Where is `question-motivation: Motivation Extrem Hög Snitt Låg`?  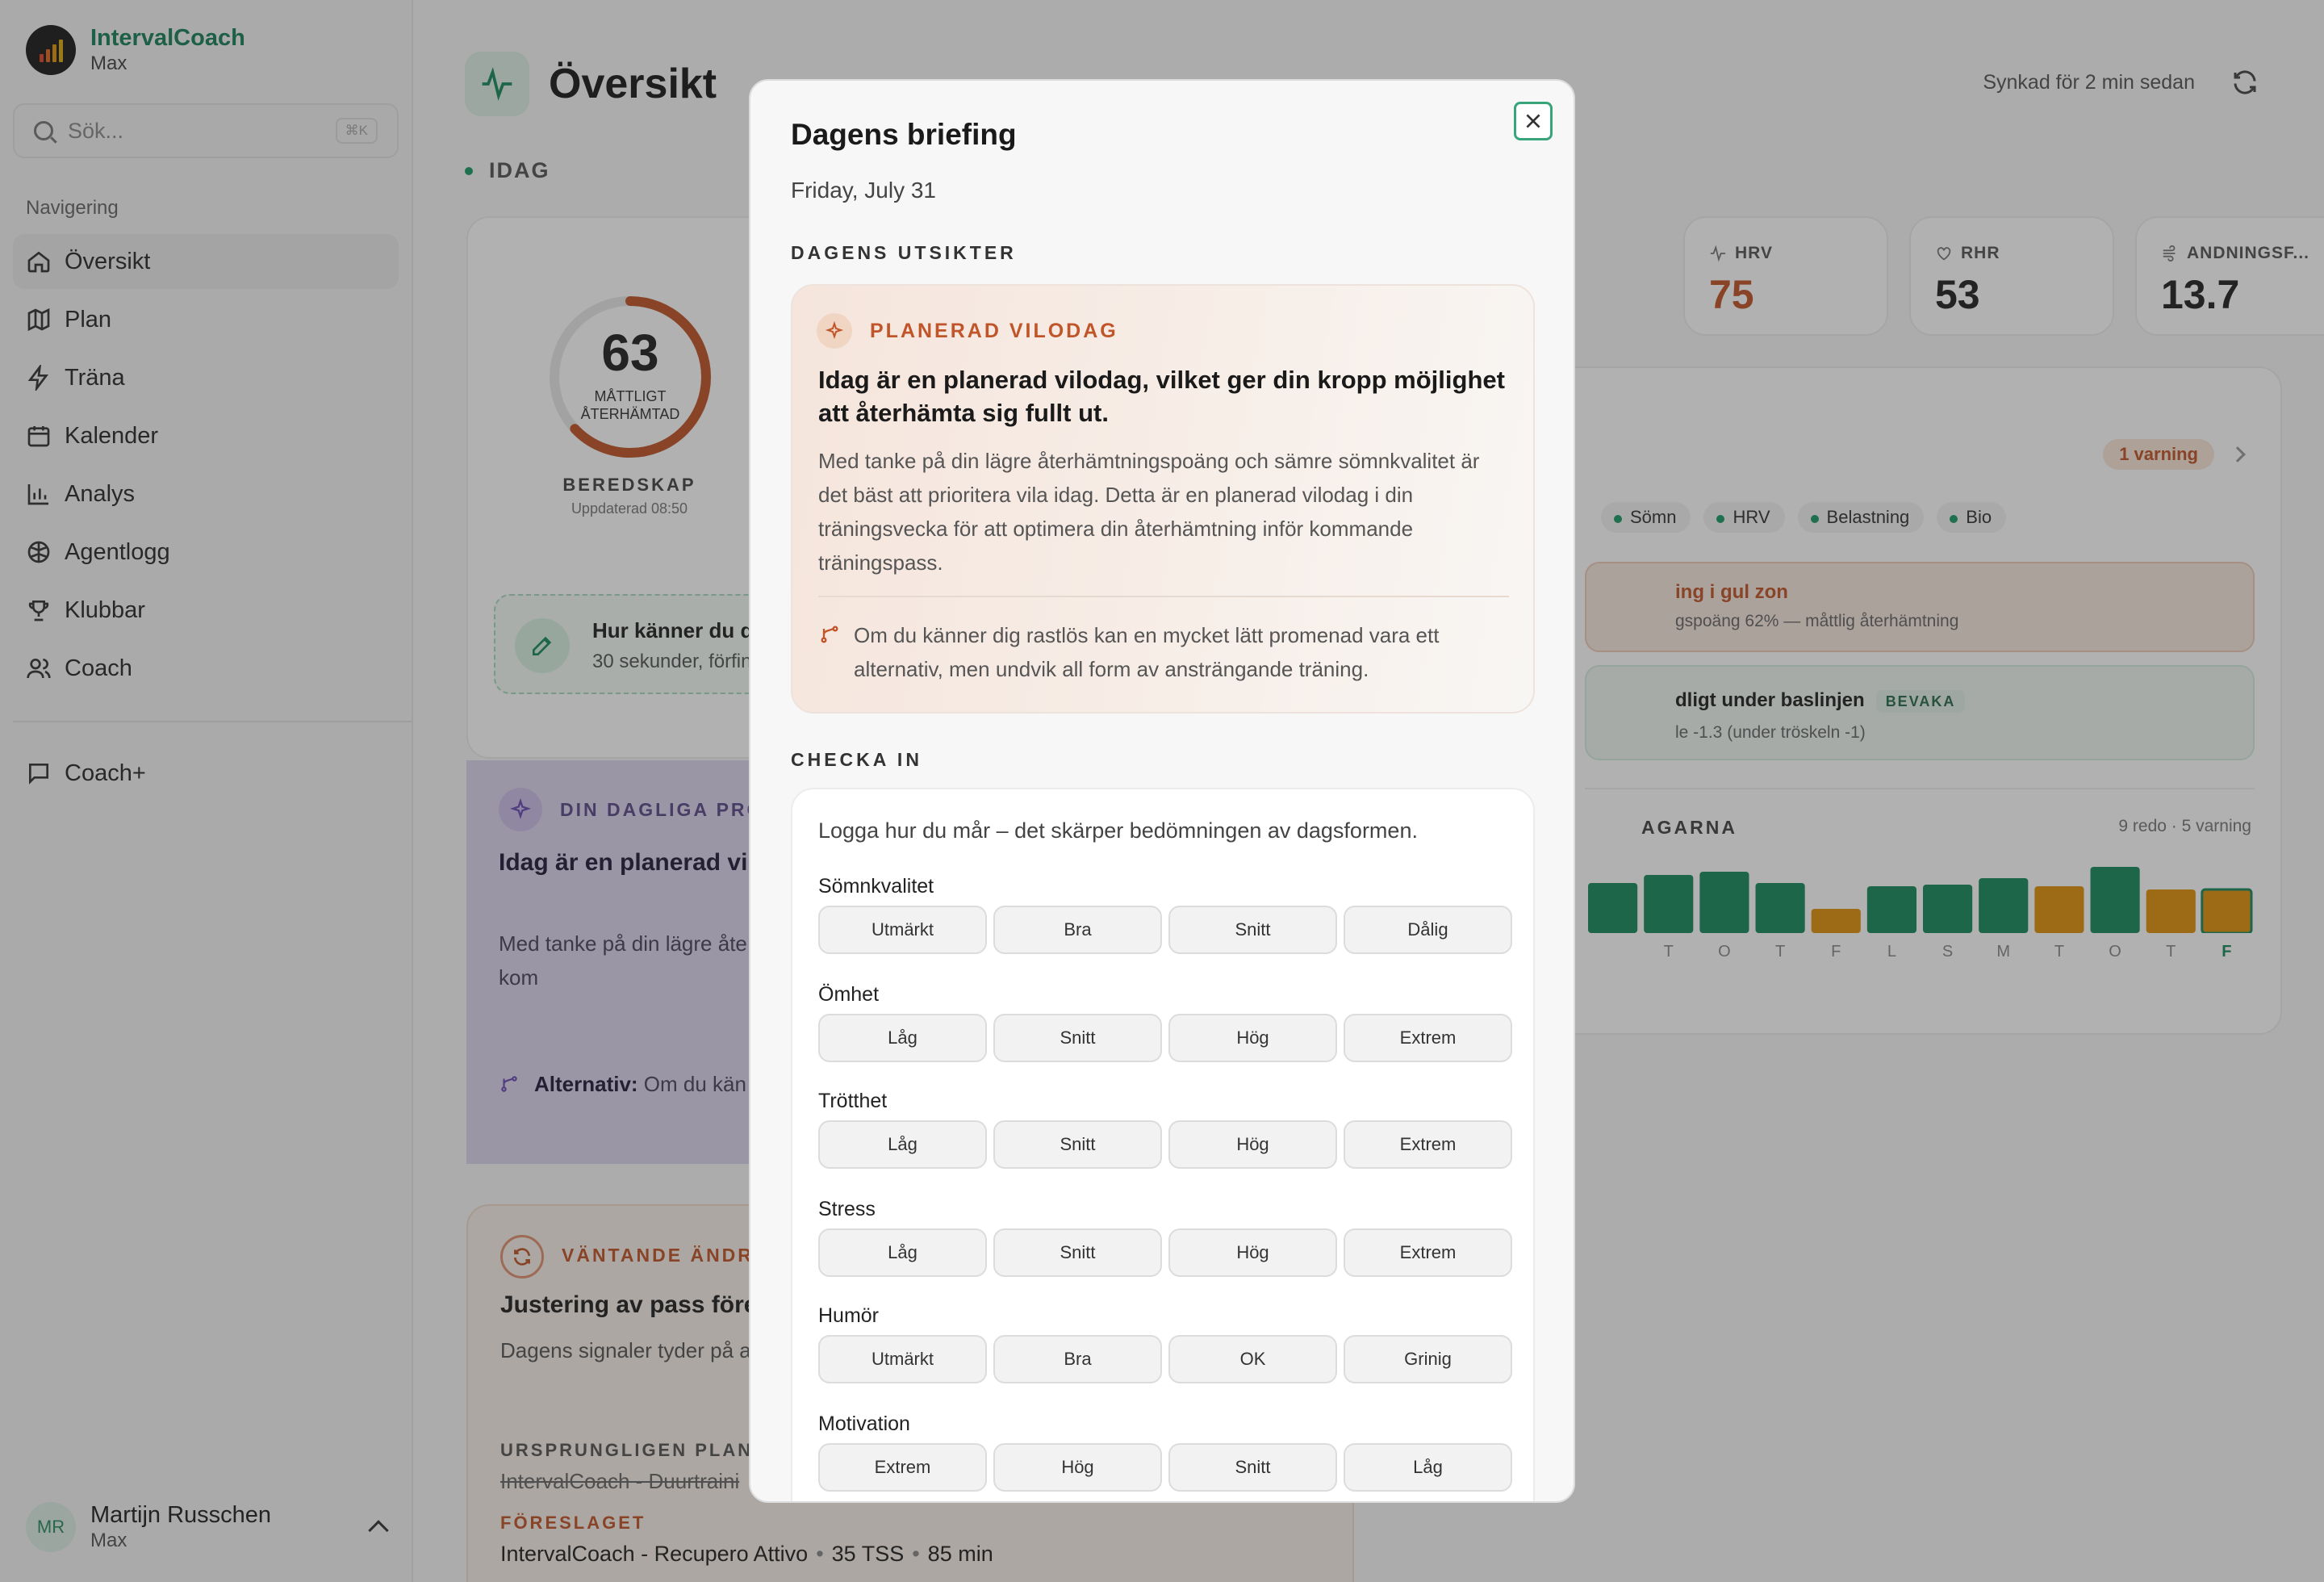 question-motivation: Motivation Extrem Hög Snitt Låg is located at coordinates (1165, 1452).